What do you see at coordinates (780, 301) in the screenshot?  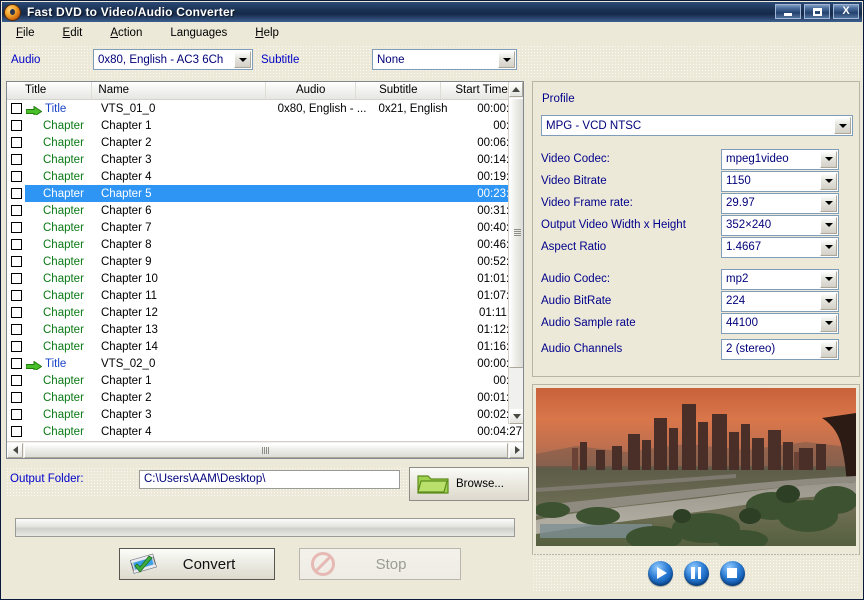 I see `setting-select: 224` at bounding box center [780, 301].